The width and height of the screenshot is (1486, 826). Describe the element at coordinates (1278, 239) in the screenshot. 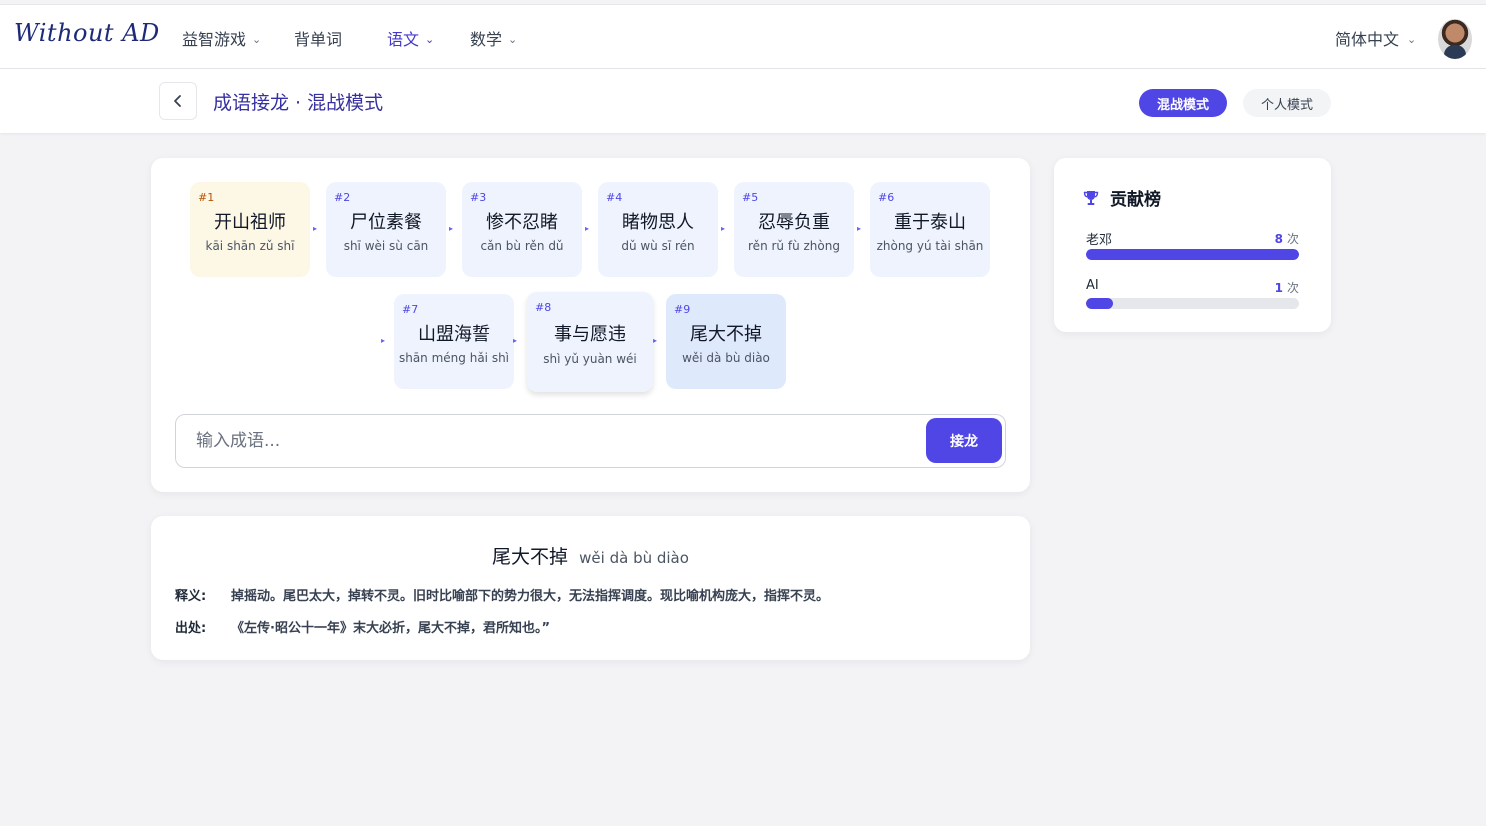

I see `count-value: 8` at that location.